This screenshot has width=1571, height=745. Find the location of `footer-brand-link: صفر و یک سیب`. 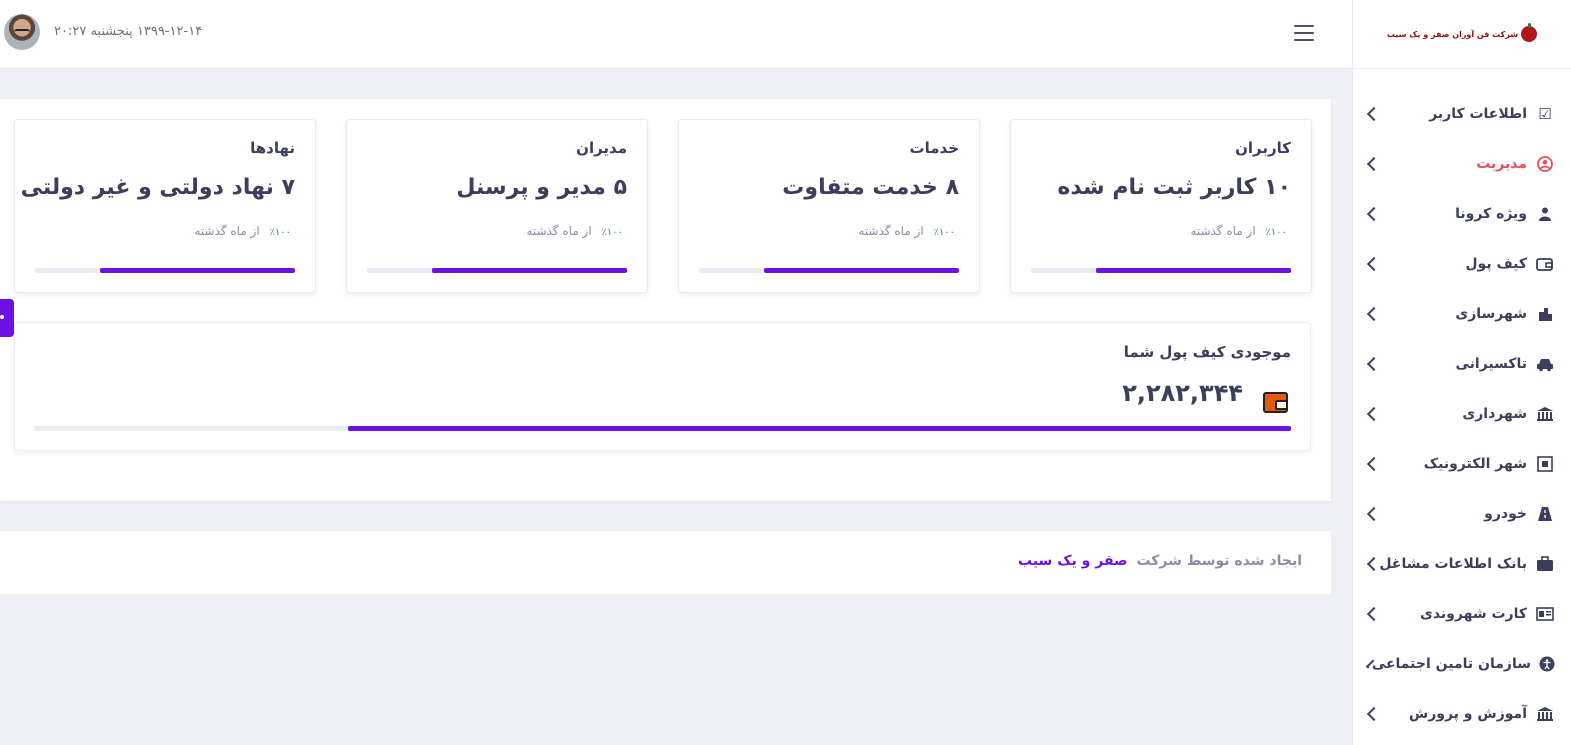

footer-brand-link: صفر و یک سیب is located at coordinates (1073, 561).